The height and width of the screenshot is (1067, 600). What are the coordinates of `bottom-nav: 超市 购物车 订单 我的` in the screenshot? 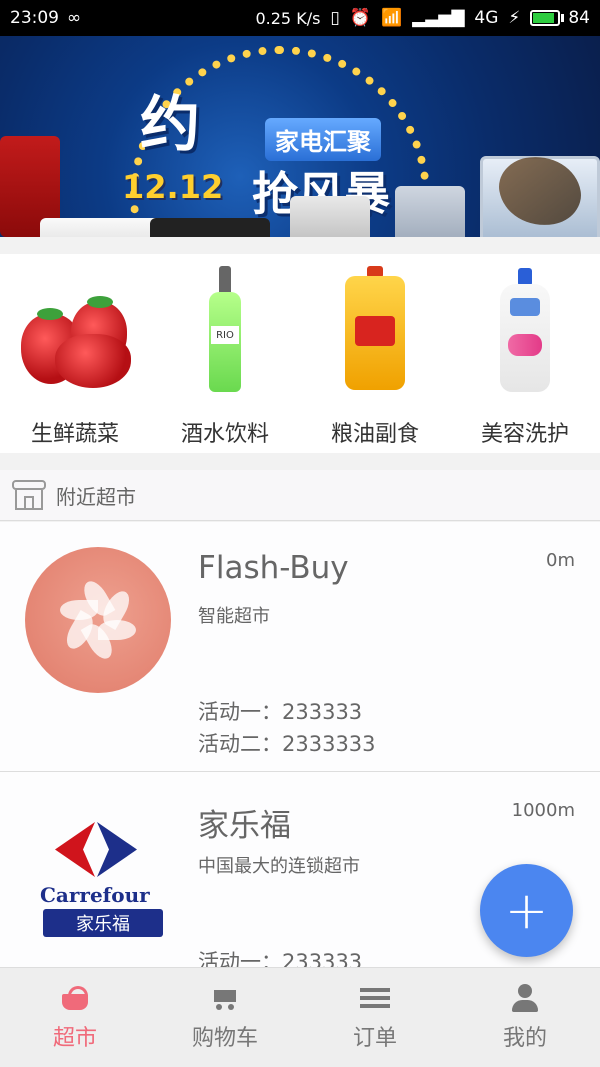 It's located at (300, 1017).